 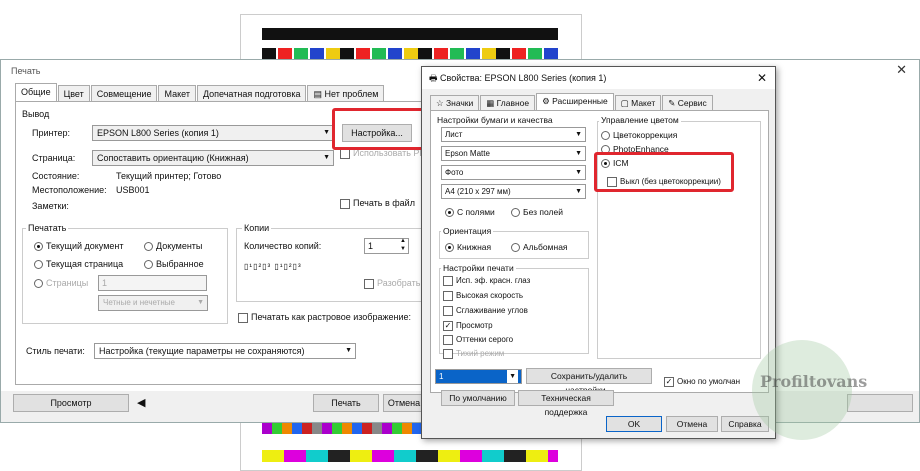 What do you see at coordinates (36, 92) in the screenshot?
I see `tab-general: Общие` at bounding box center [36, 92].